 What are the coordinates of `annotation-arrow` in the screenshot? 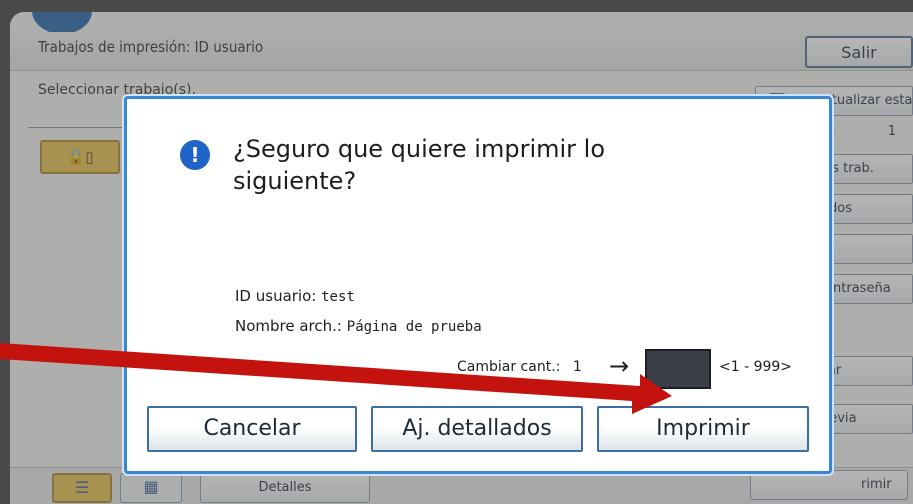 It's located at (336, 378).